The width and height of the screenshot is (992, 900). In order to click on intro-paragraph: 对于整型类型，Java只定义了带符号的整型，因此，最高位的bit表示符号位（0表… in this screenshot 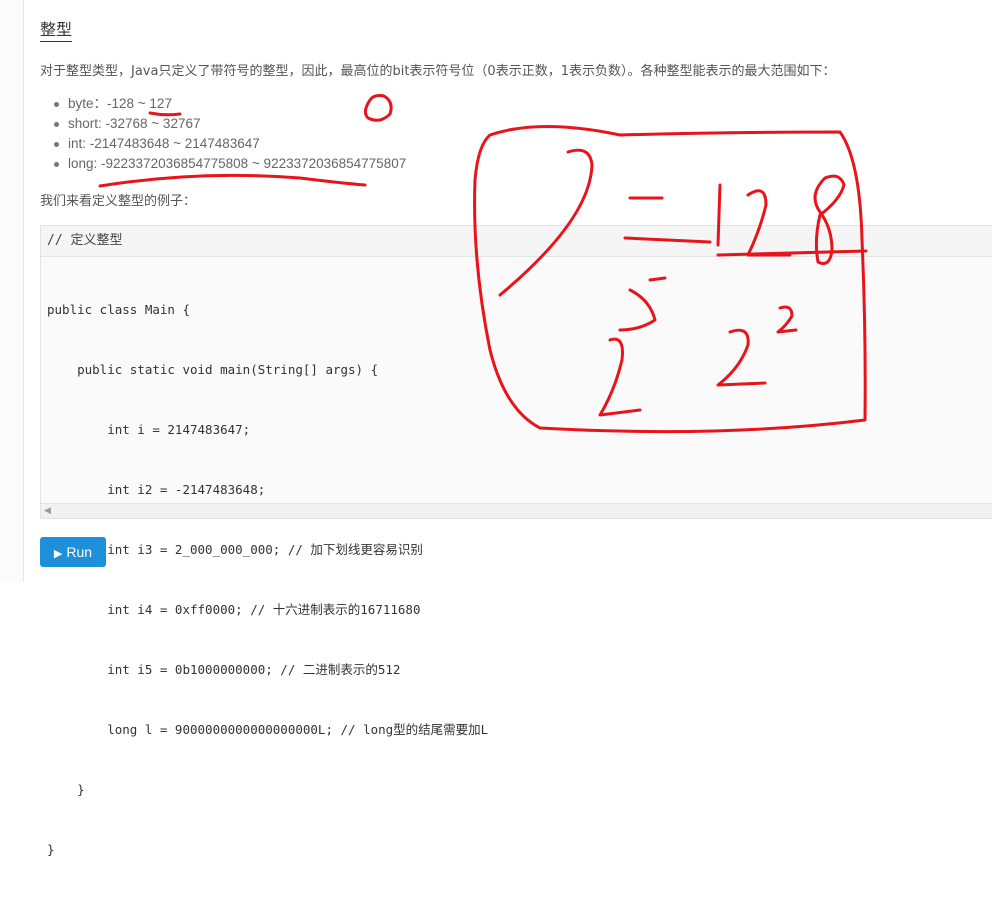, I will do `click(438, 71)`.